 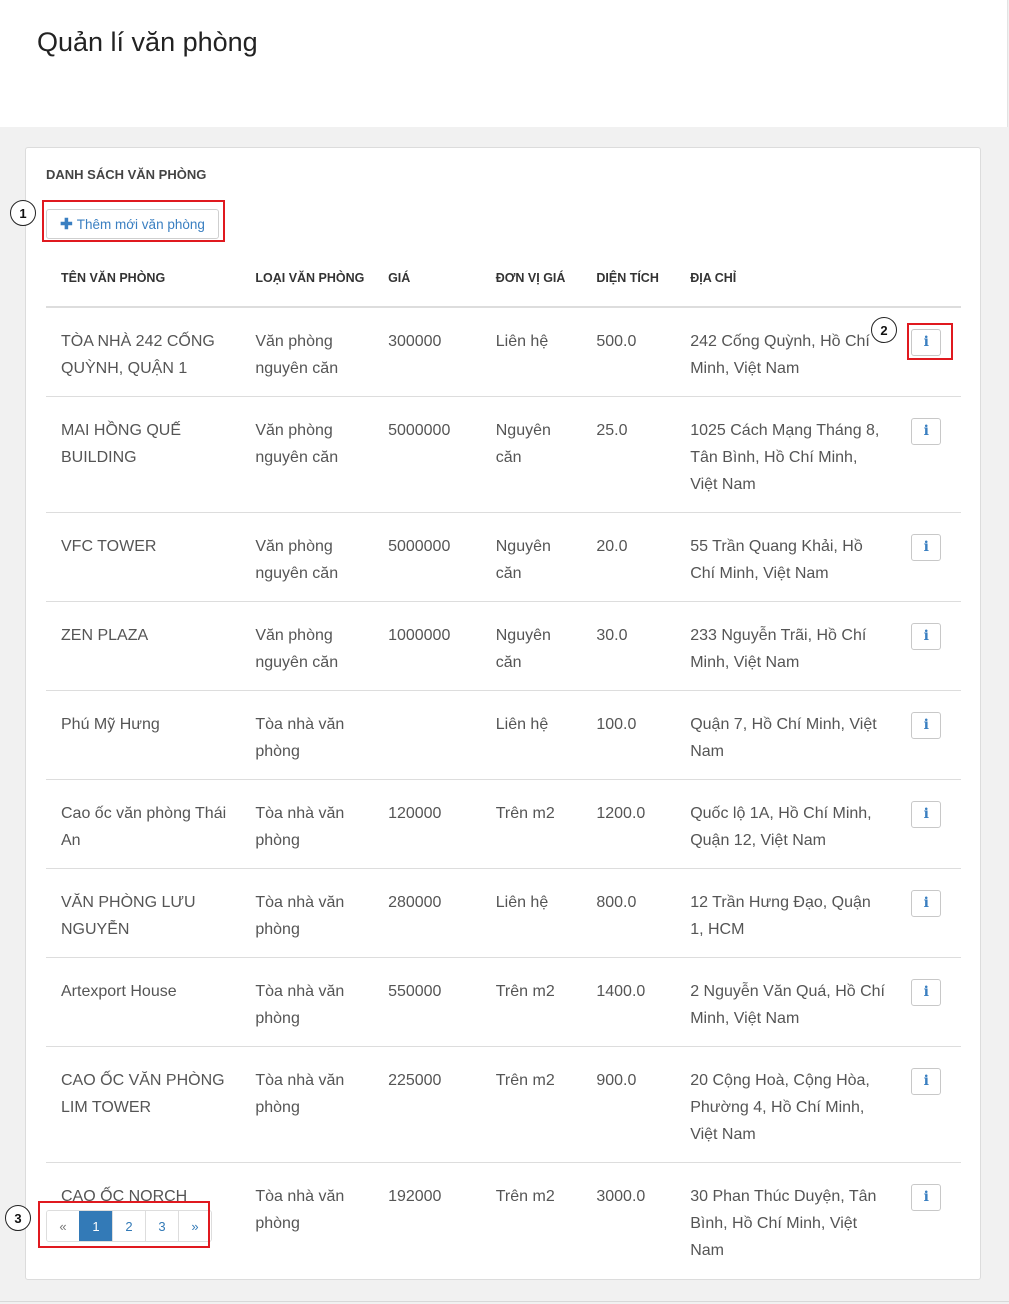 What do you see at coordinates (143, 278) in the screenshot?
I see `header-name: TÊN VĂN PHÒNG` at bounding box center [143, 278].